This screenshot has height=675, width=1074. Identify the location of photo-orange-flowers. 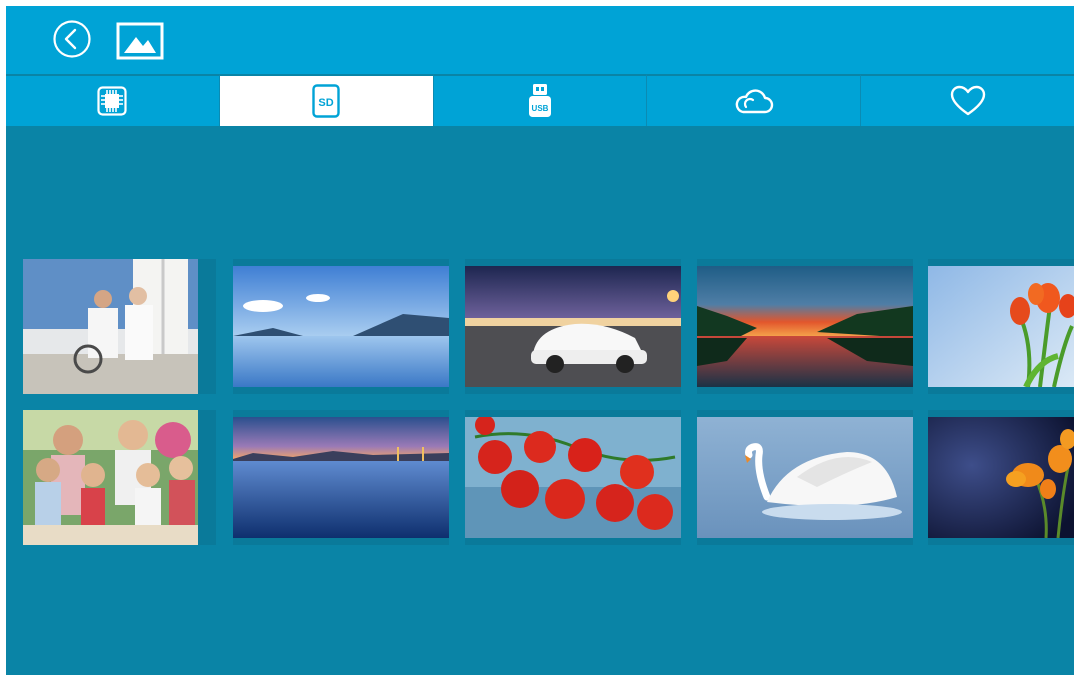
(1001, 477).